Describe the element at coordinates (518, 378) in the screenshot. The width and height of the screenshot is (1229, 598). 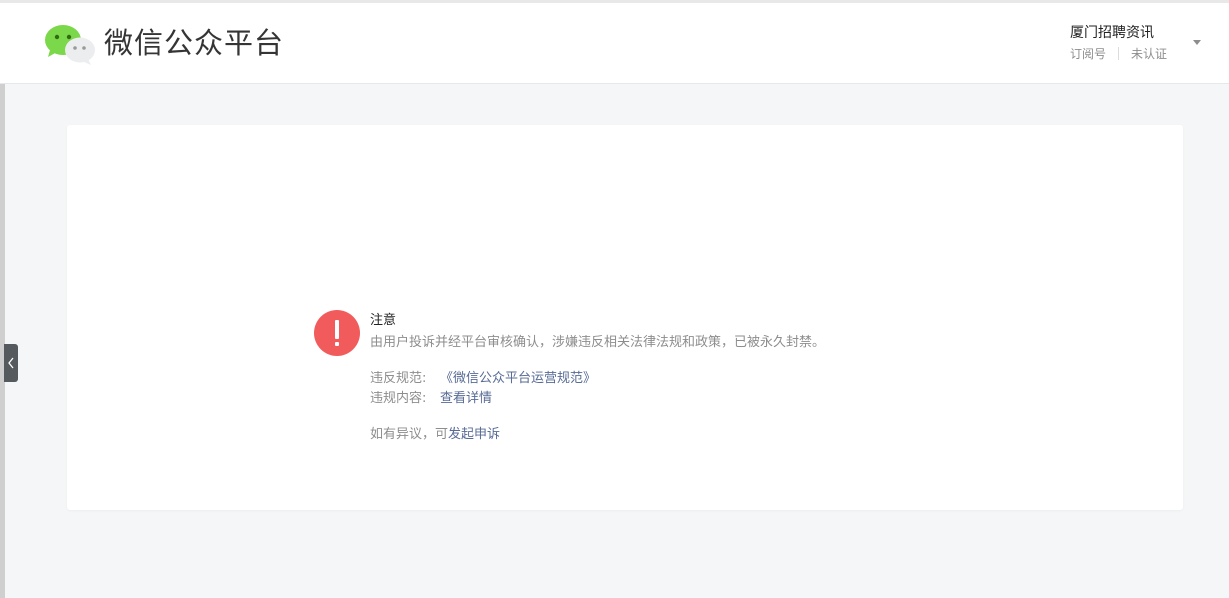
I see `rule-link: 《微信公众平台运营规范》` at that location.